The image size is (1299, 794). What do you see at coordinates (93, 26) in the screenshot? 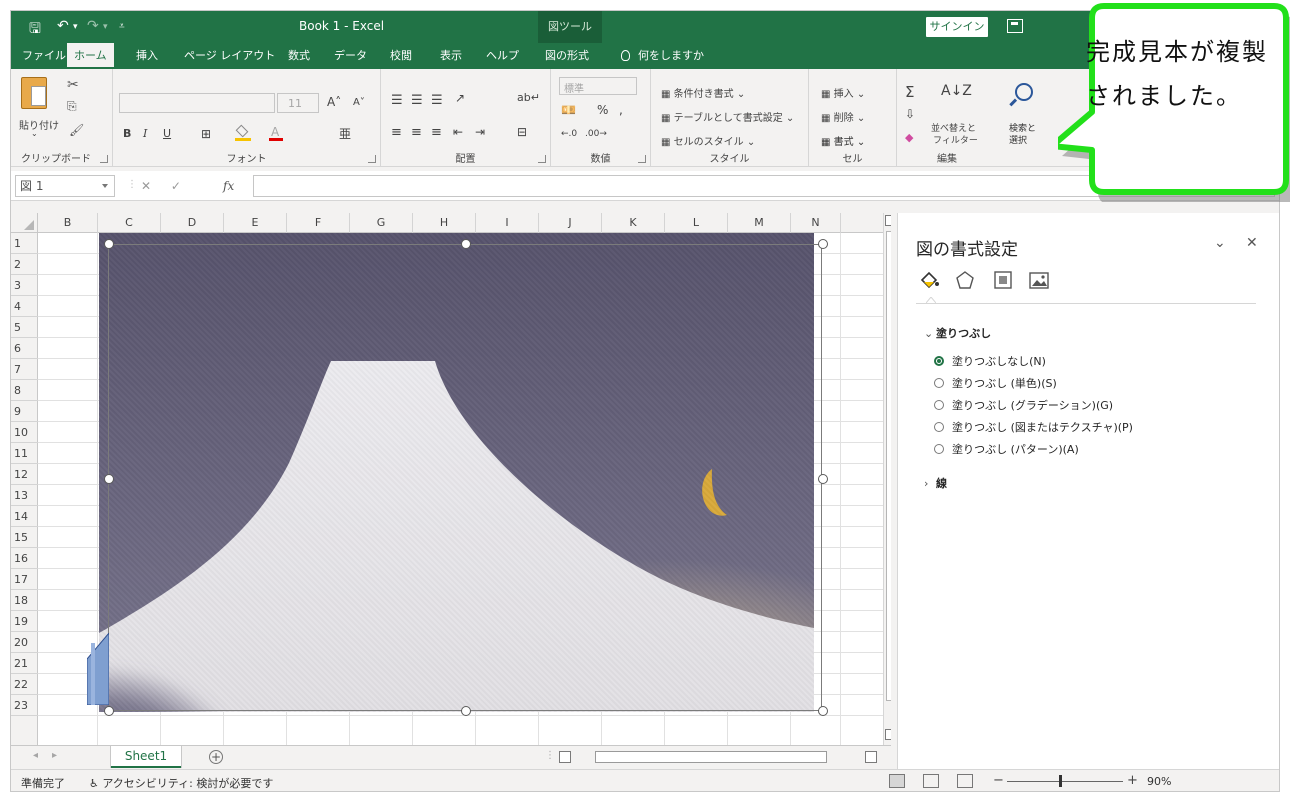
I see `redo-icon: ↷` at bounding box center [93, 26].